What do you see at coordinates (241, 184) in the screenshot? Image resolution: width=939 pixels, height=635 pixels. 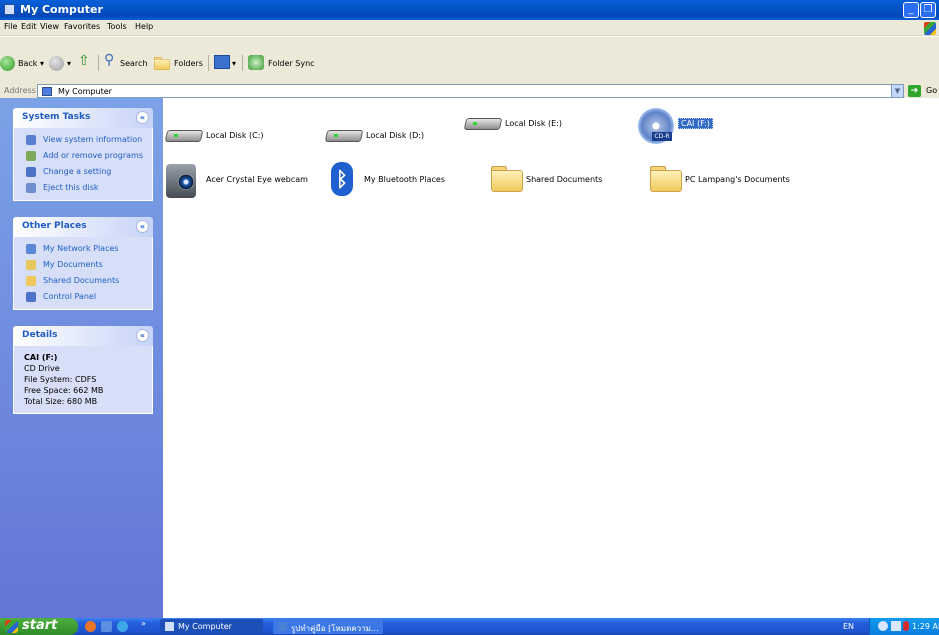 I see `device-item-webcam: Acer Crystal Eye webcam` at bounding box center [241, 184].